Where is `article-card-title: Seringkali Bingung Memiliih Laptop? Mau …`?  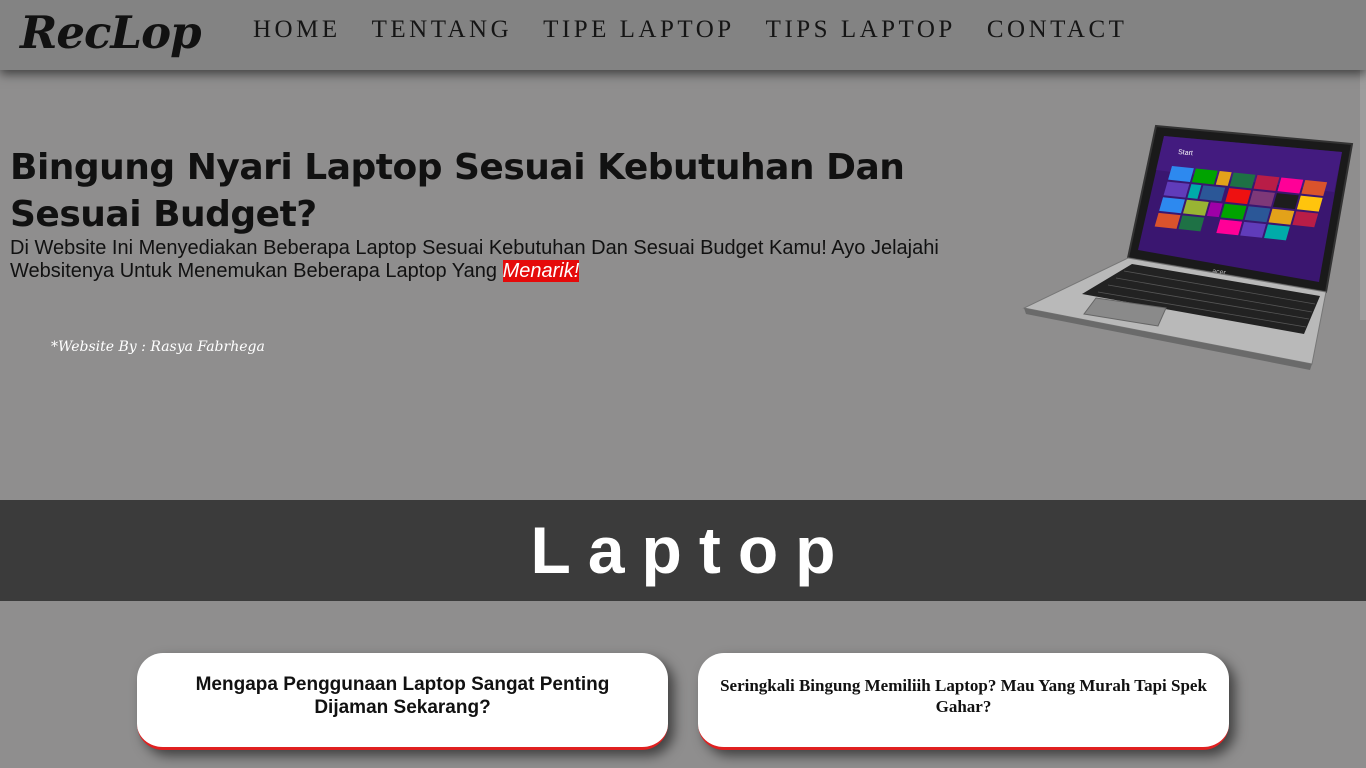
article-card-title: Seringkali Bingung Memiliih Laptop? Mau … is located at coordinates (963, 696).